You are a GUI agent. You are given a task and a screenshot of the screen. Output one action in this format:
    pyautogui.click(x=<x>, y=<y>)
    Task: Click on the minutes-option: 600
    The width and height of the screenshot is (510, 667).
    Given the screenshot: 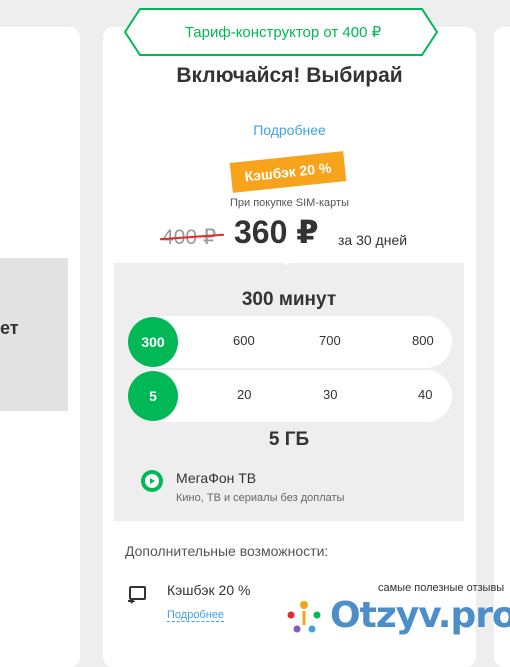 What is the action you would take?
    pyautogui.click(x=244, y=340)
    